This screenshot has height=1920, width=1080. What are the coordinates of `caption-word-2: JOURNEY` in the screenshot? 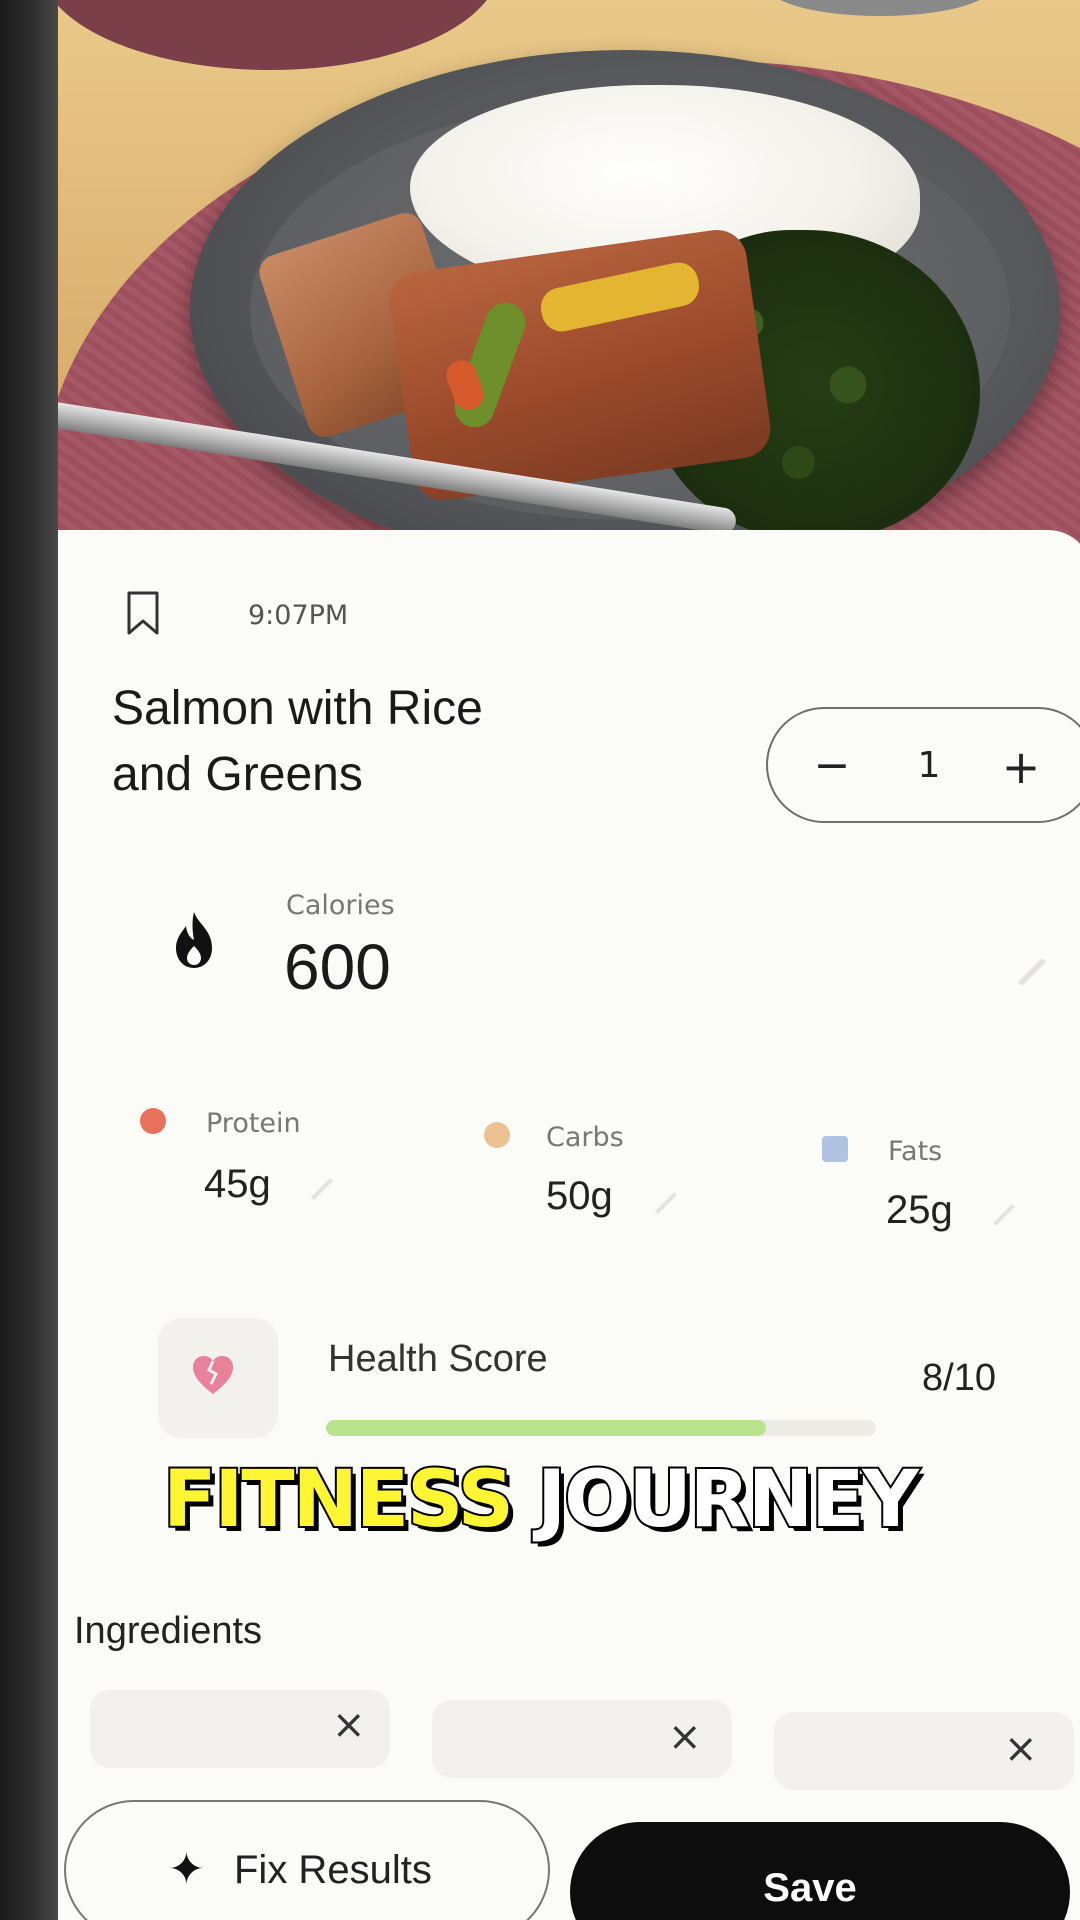 It's located at (728, 1500).